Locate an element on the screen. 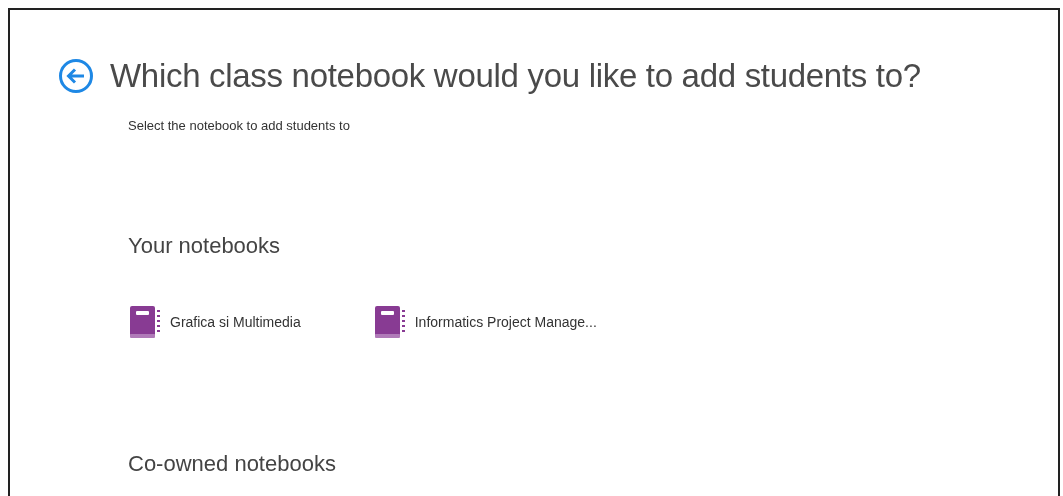  section-heading: Your notebooks is located at coordinates (205, 246).